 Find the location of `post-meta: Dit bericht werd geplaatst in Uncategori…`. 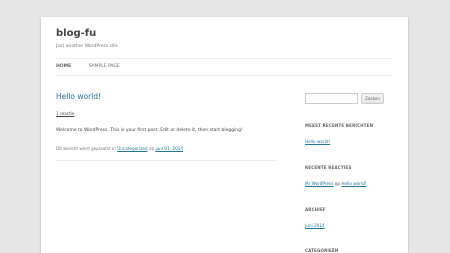

post-meta: Dit bericht werd geplaatst in Uncategori… is located at coordinates (119, 148).